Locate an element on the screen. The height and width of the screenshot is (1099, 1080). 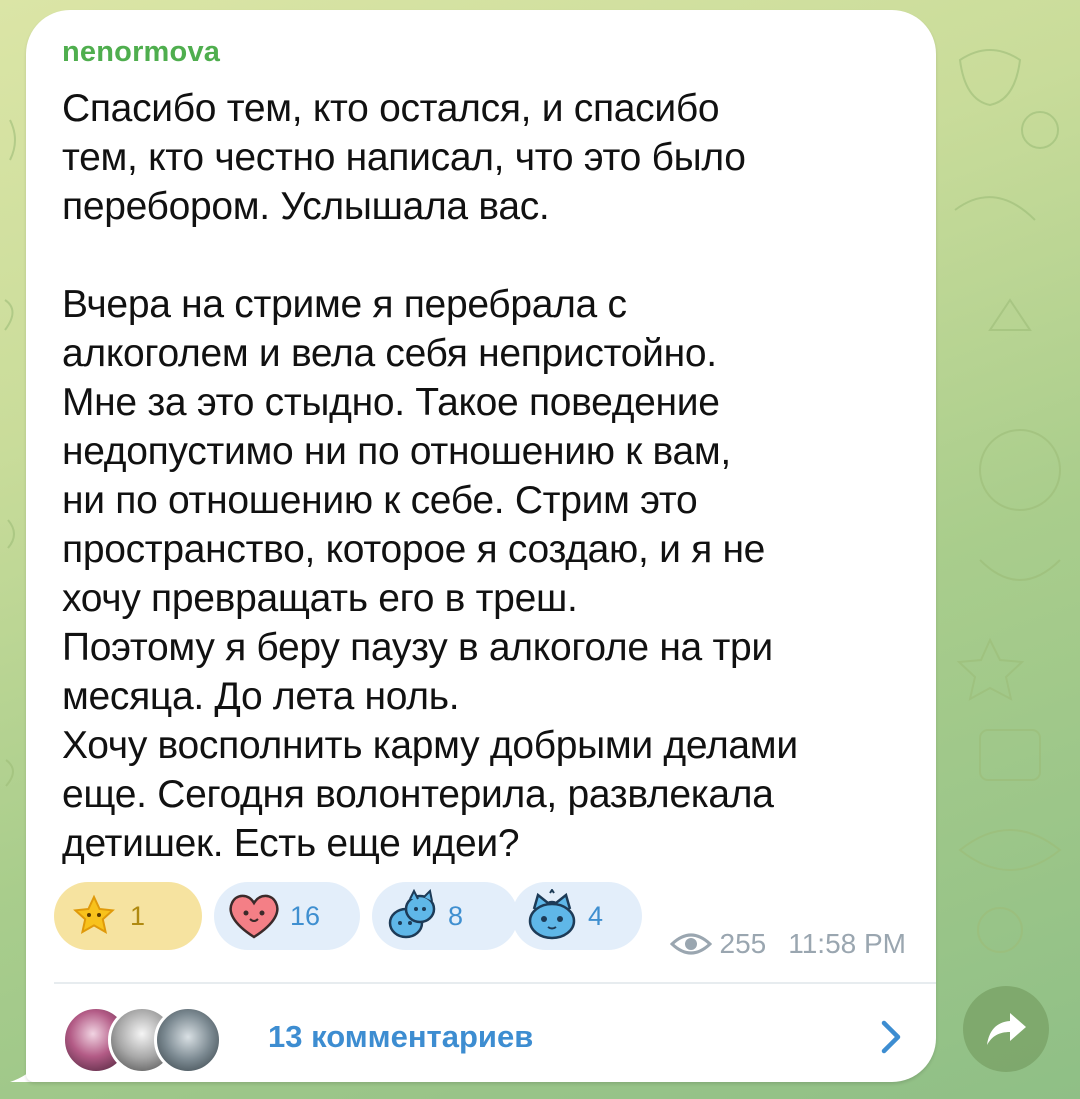
reaction-count: 16 is located at coordinates (305, 915).